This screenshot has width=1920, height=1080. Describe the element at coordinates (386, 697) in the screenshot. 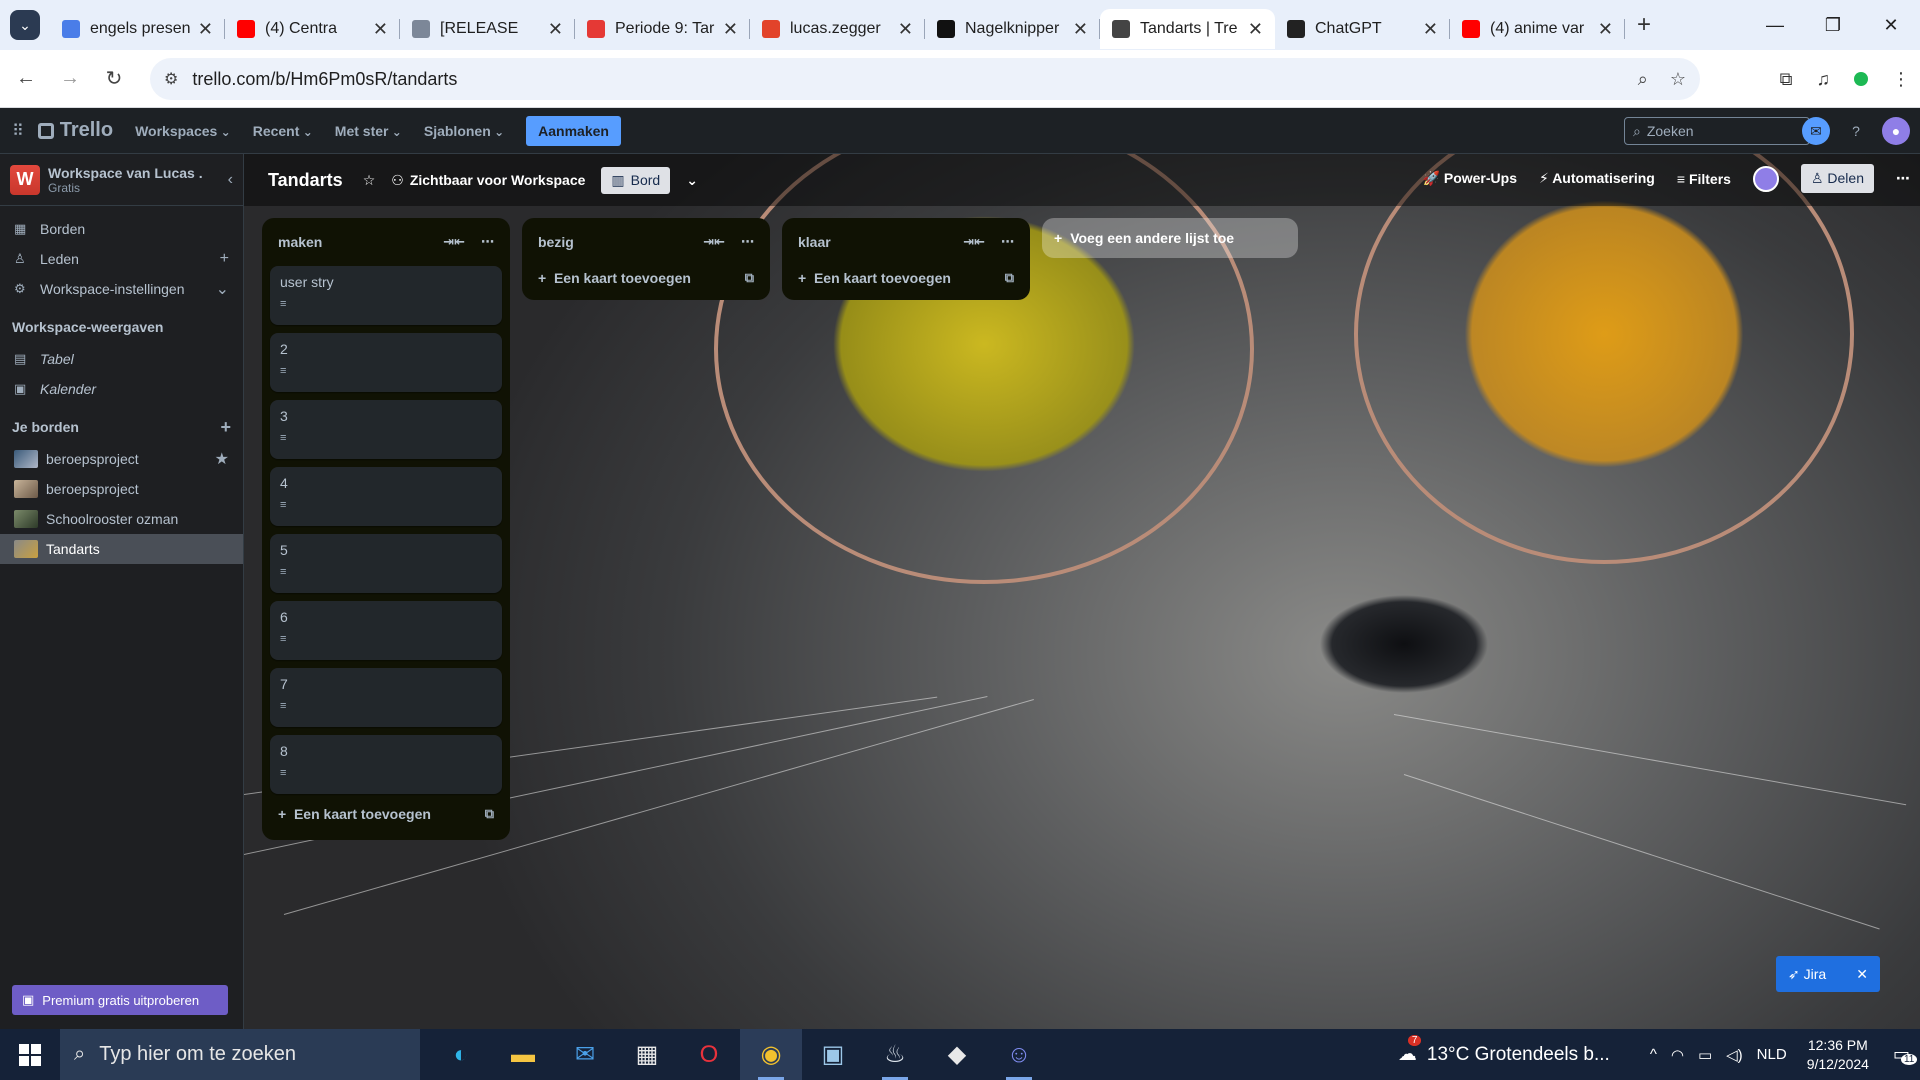

I see `card: 7 ≡` at that location.